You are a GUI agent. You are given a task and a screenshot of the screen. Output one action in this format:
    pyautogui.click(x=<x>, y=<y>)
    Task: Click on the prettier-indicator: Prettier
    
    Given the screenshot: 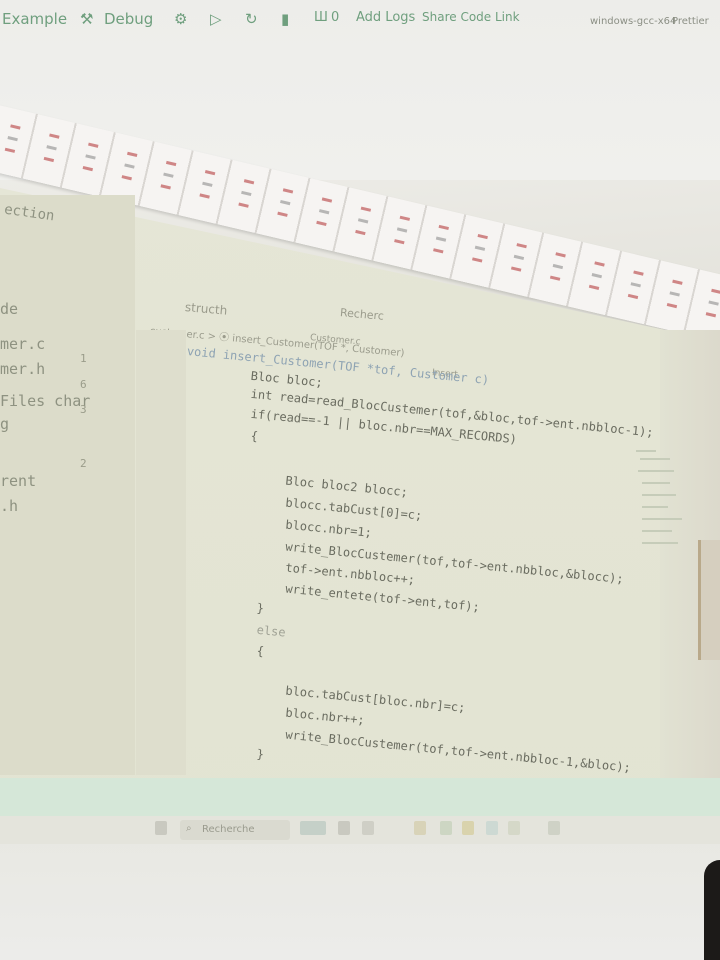 What is the action you would take?
    pyautogui.click(x=690, y=21)
    